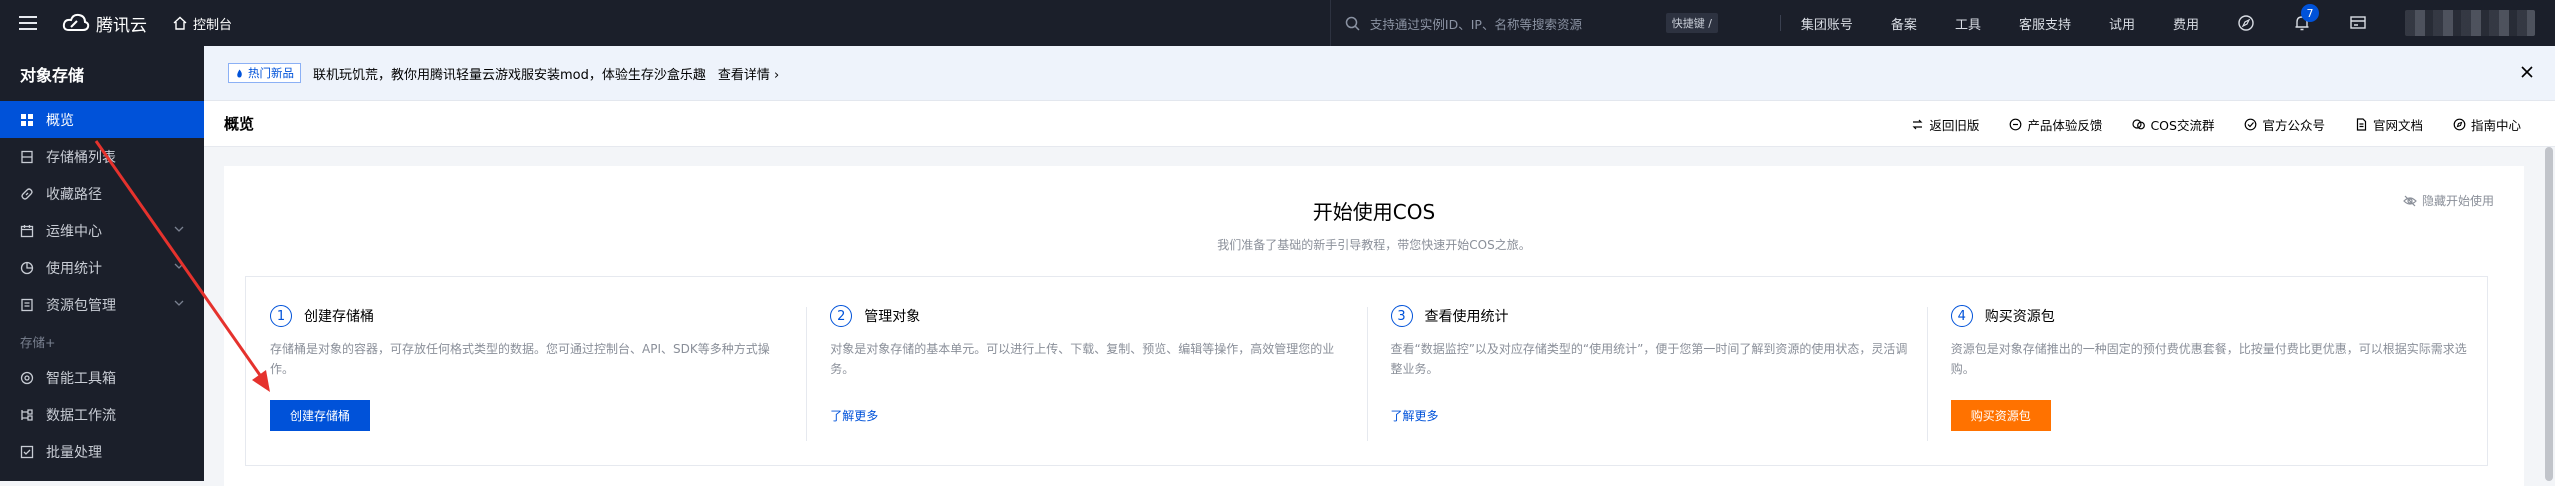  Describe the element at coordinates (2251, 124) in the screenshot. I see `check-circle-icon` at that location.